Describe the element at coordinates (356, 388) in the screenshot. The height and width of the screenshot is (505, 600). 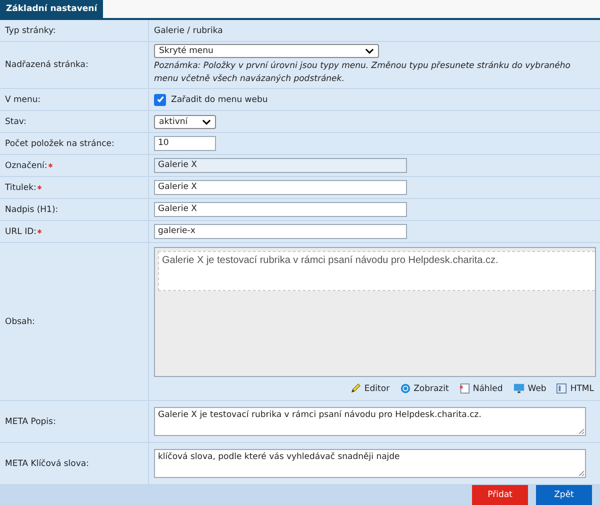
I see `pencil-icon` at that location.